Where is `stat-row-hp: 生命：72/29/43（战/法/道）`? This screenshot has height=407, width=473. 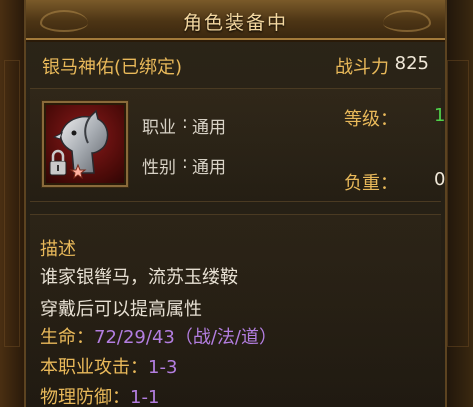
stat-row-hp: 生命：72/29/43（战/法/道） is located at coordinates (158, 336).